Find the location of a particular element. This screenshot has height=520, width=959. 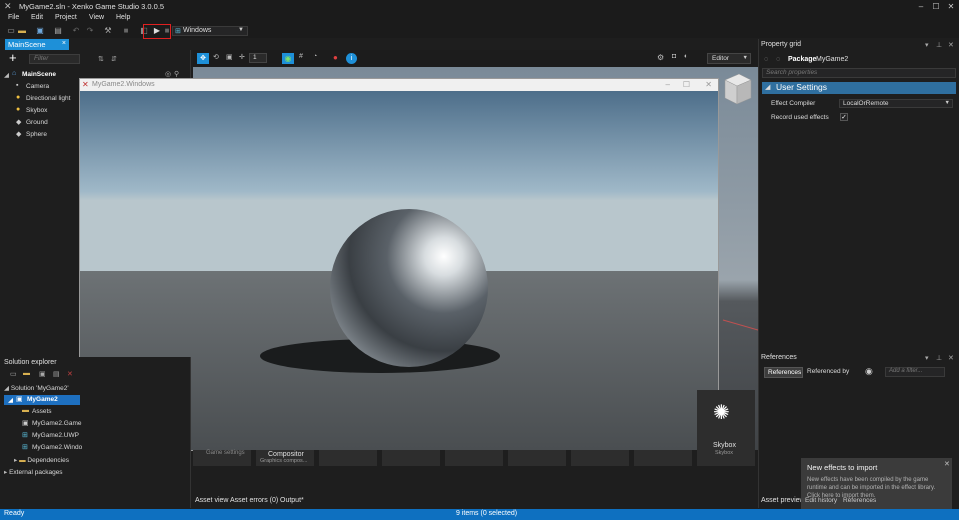

sort-alpha-icon: ⇵ is located at coordinates (114, 59).